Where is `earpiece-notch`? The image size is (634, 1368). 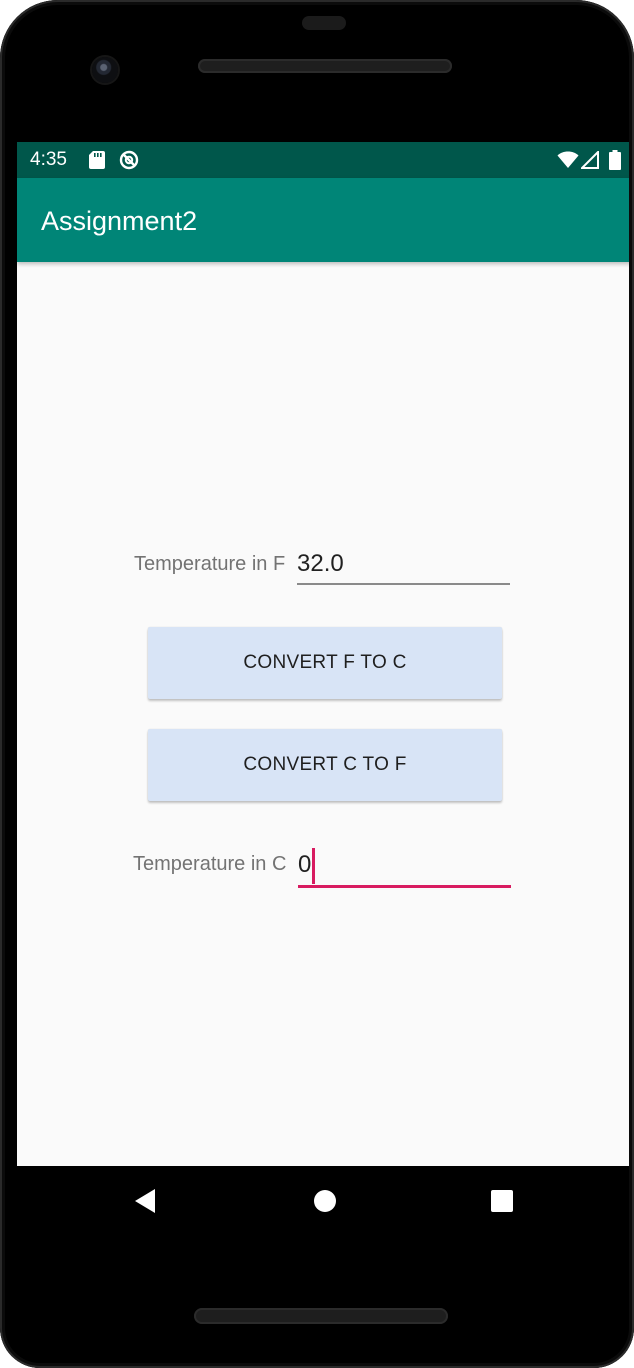
earpiece-notch is located at coordinates (324, 23).